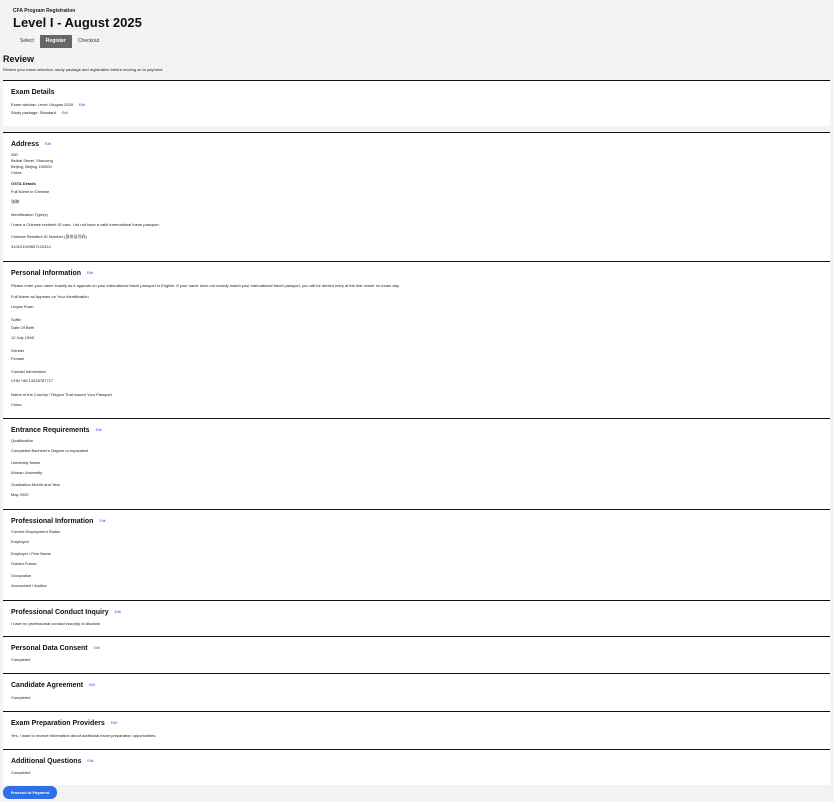 Image resolution: width=834 pixels, height=802 pixels. Describe the element at coordinates (64, 723) in the screenshot. I see `section-title: Exam Preparation Providers Edit` at that location.